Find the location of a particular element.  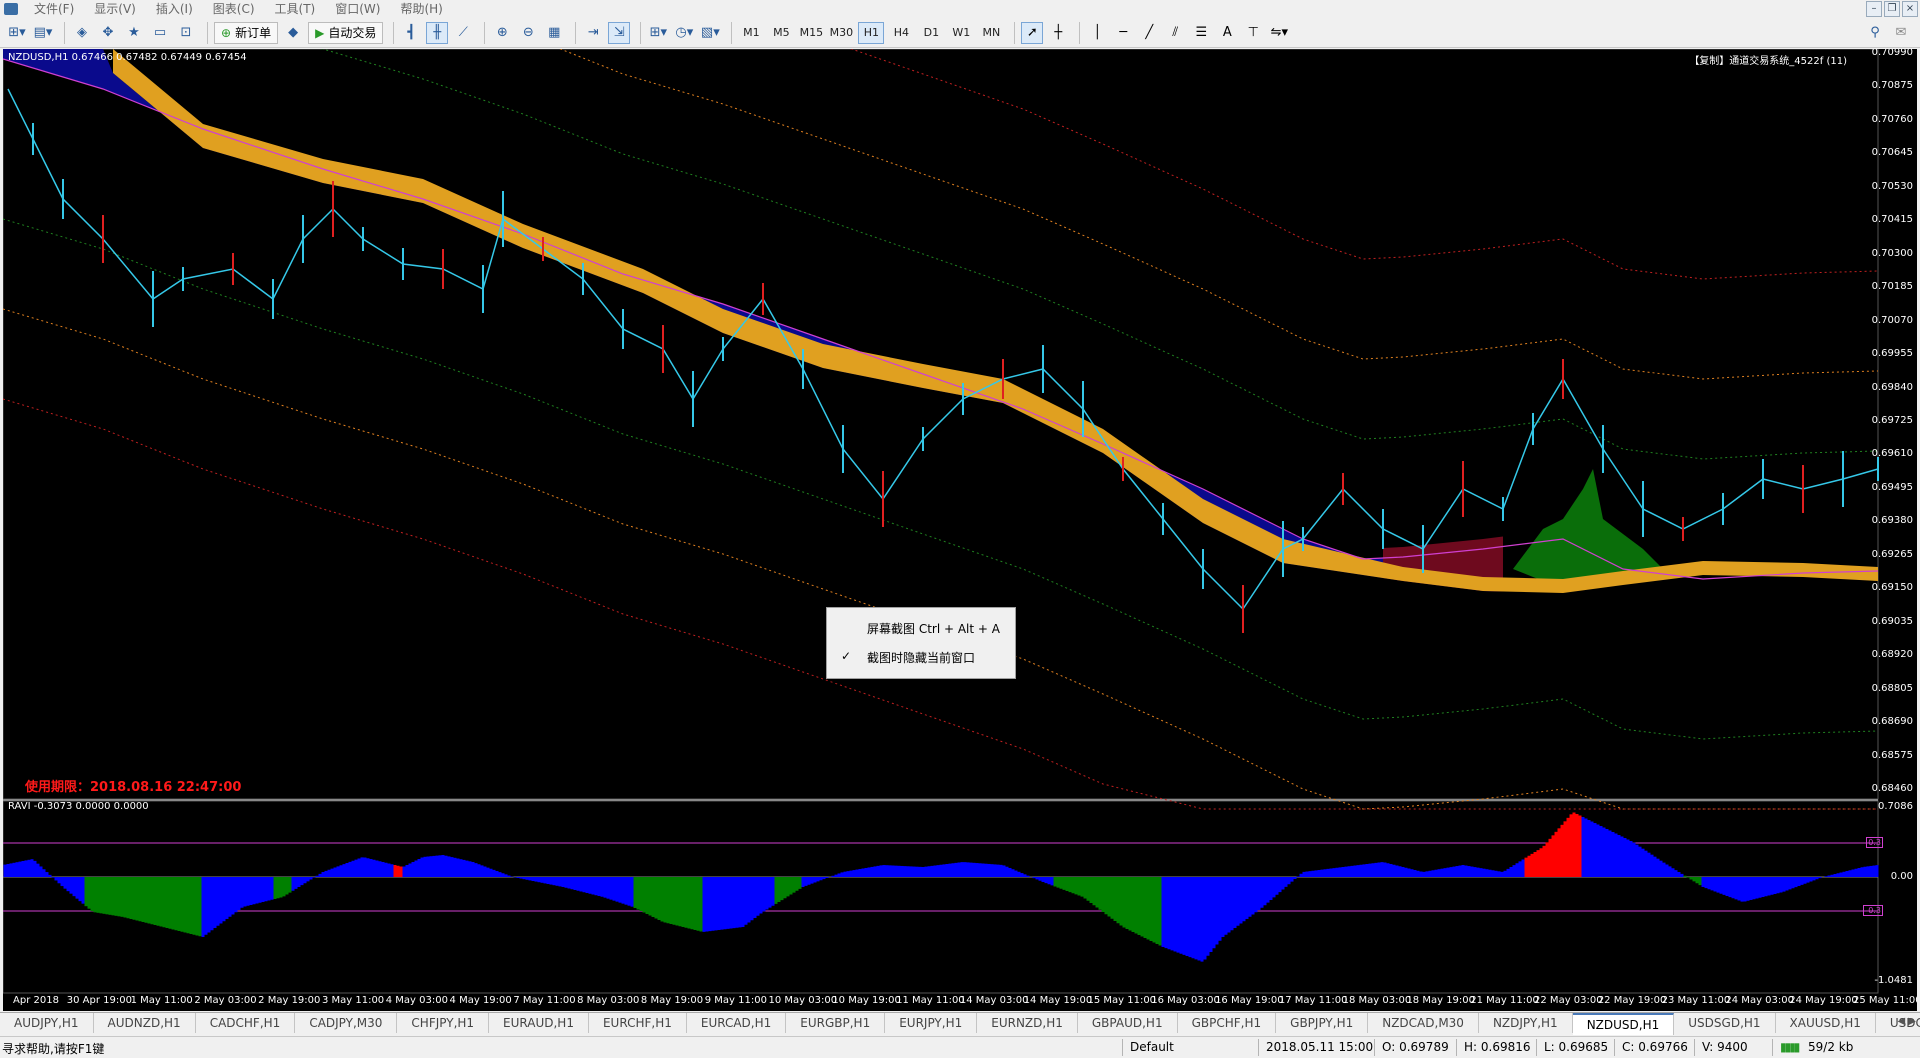

timeframe-m30: M30 is located at coordinates (841, 33).